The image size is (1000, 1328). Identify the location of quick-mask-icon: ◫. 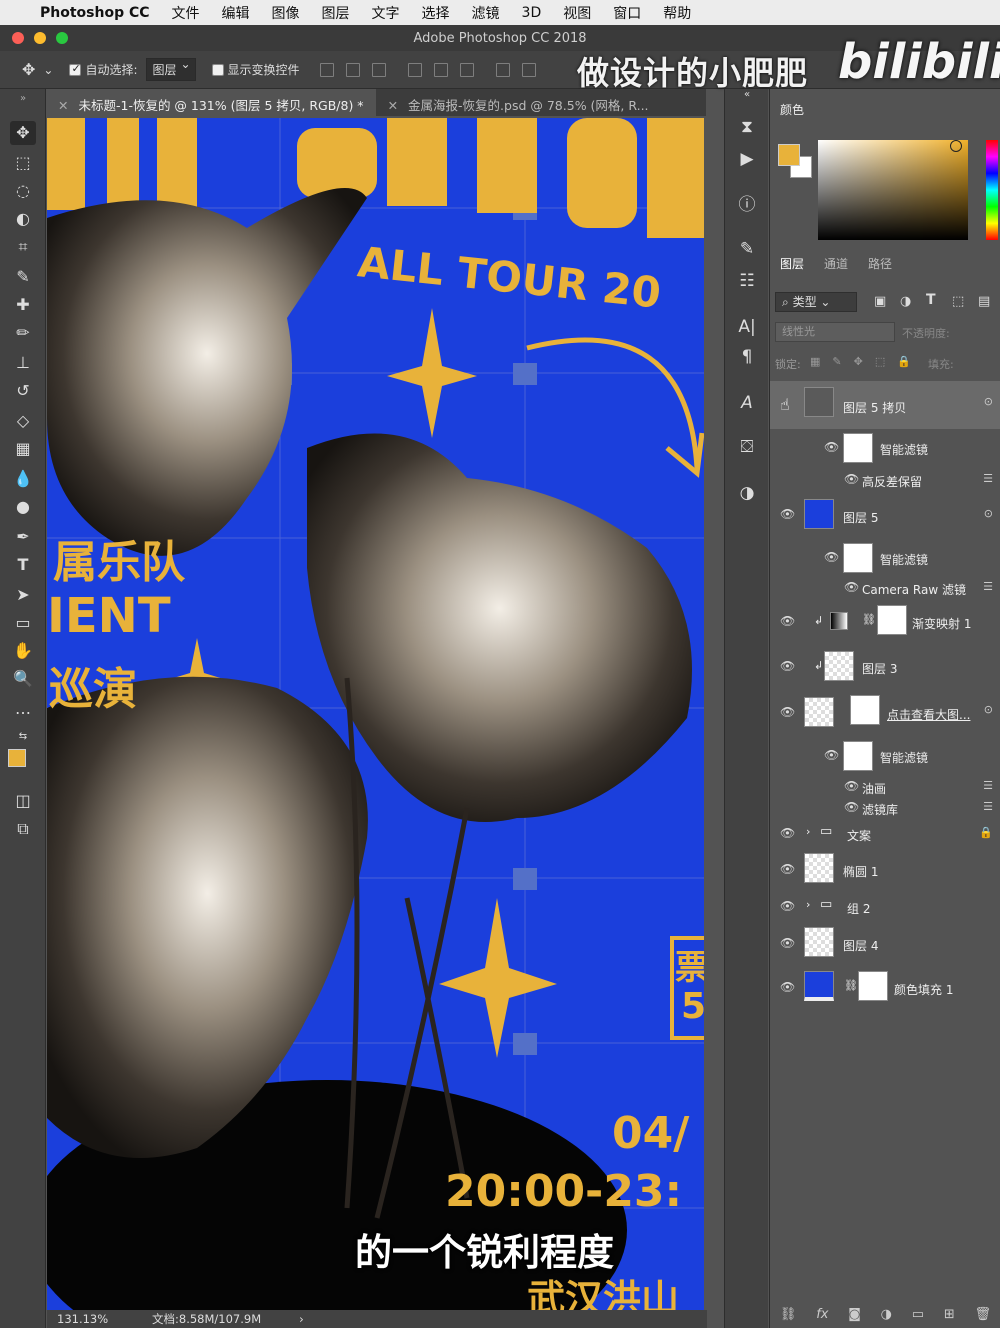
(23, 801).